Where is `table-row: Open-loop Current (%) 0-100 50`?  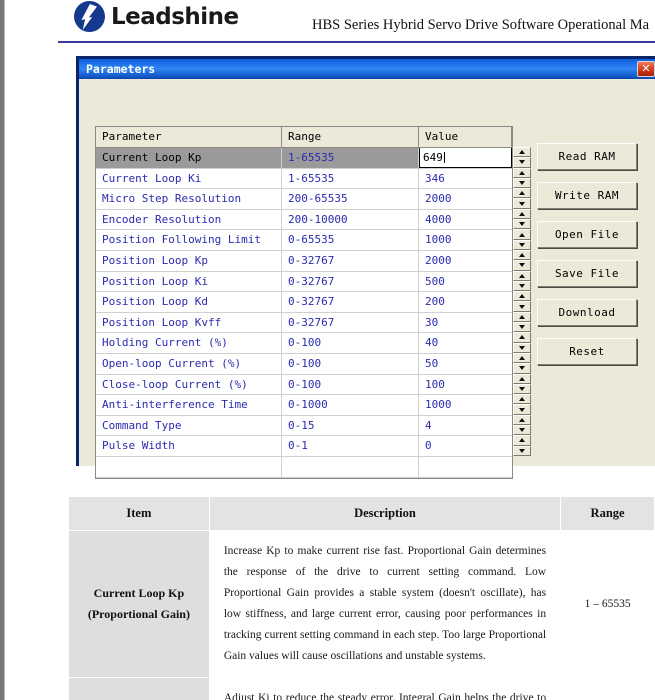
table-row: Open-loop Current (%) 0-100 50 is located at coordinates (304, 364).